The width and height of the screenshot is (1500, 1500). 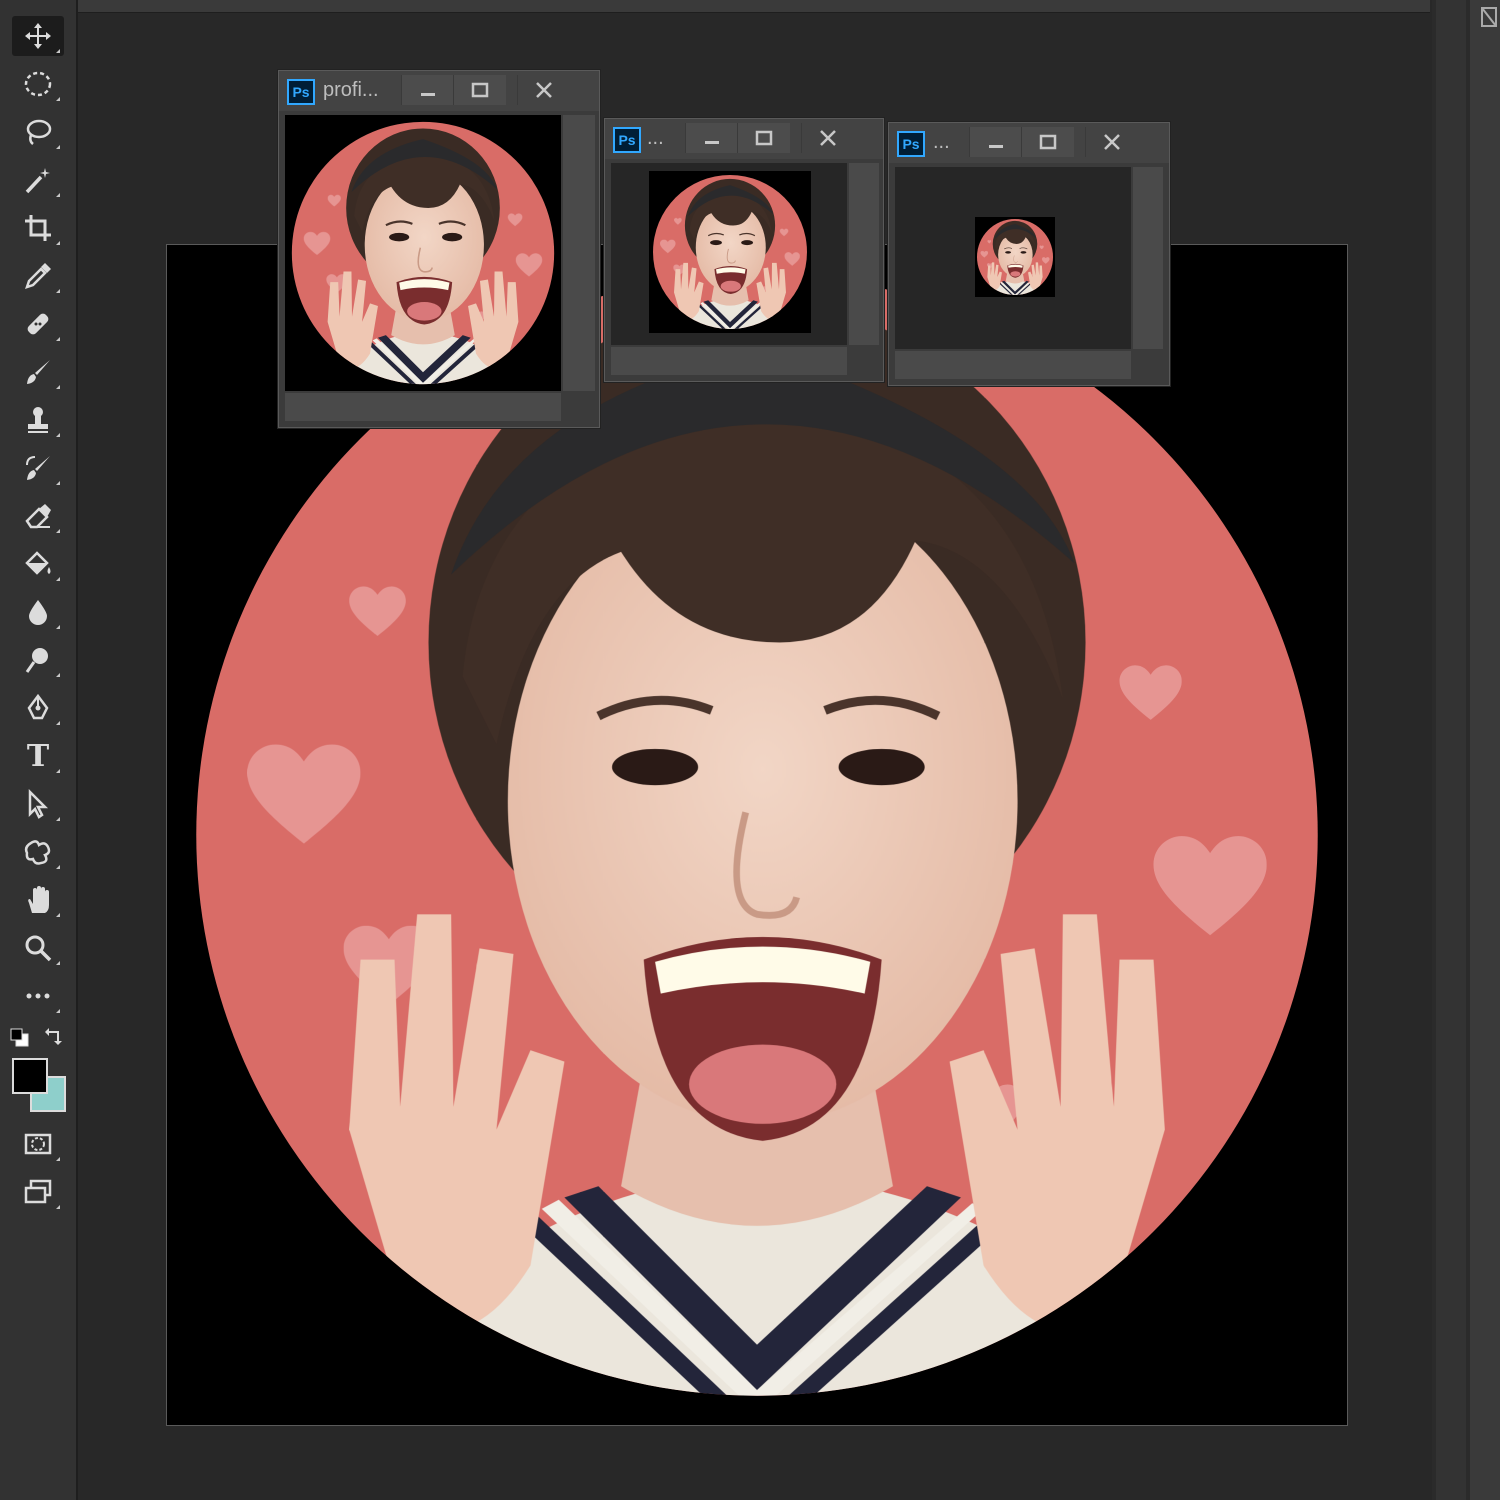 I want to click on zoom-tool, so click(x=38, y=948).